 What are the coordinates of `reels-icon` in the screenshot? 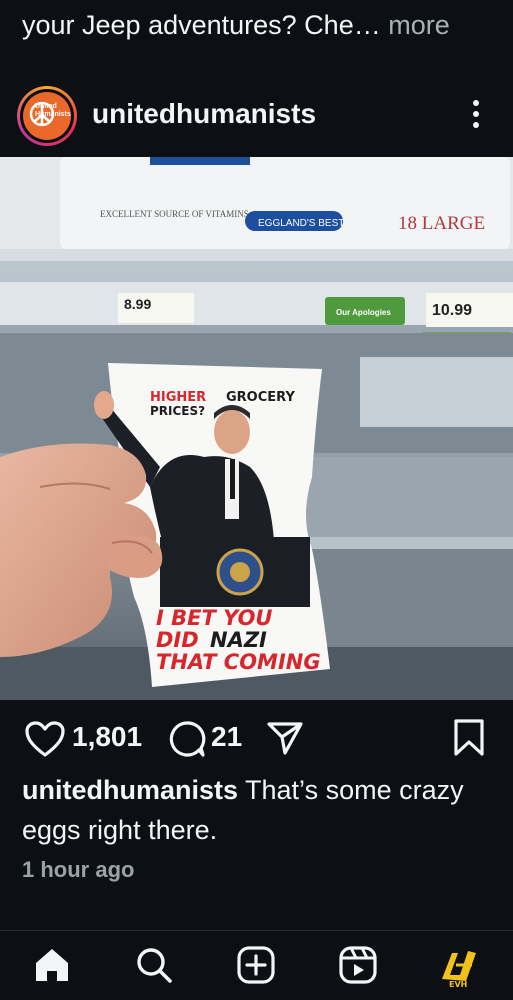 It's located at (358, 965).